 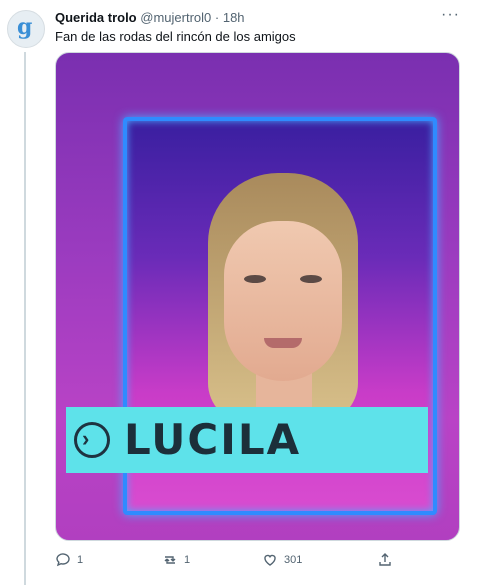 I want to click on tweet-header: Querida trolo @mujertrol0 · 18h, so click(x=150, y=18).